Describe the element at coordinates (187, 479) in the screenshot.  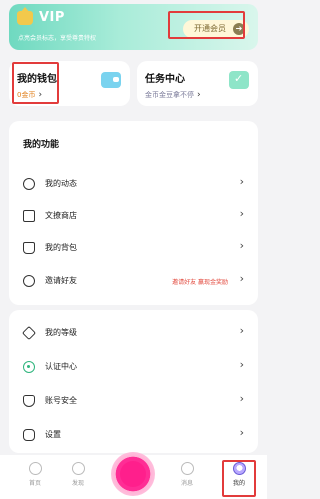
I see `tab-message: 消息` at that location.